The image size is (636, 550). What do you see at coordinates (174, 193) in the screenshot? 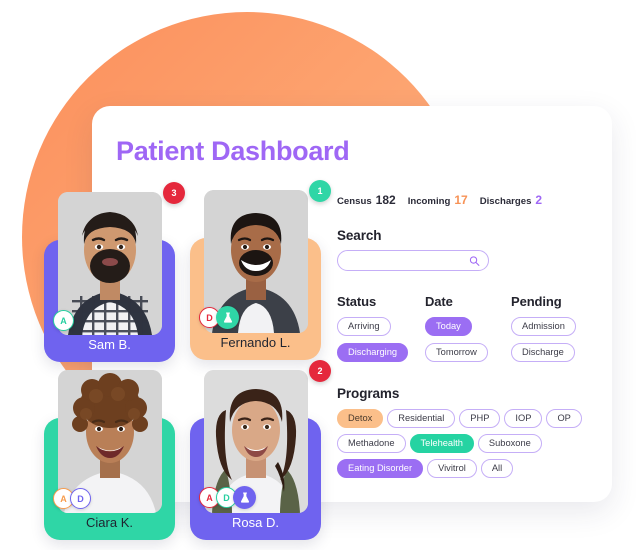
I see `patient-count-badge: 3` at bounding box center [174, 193].